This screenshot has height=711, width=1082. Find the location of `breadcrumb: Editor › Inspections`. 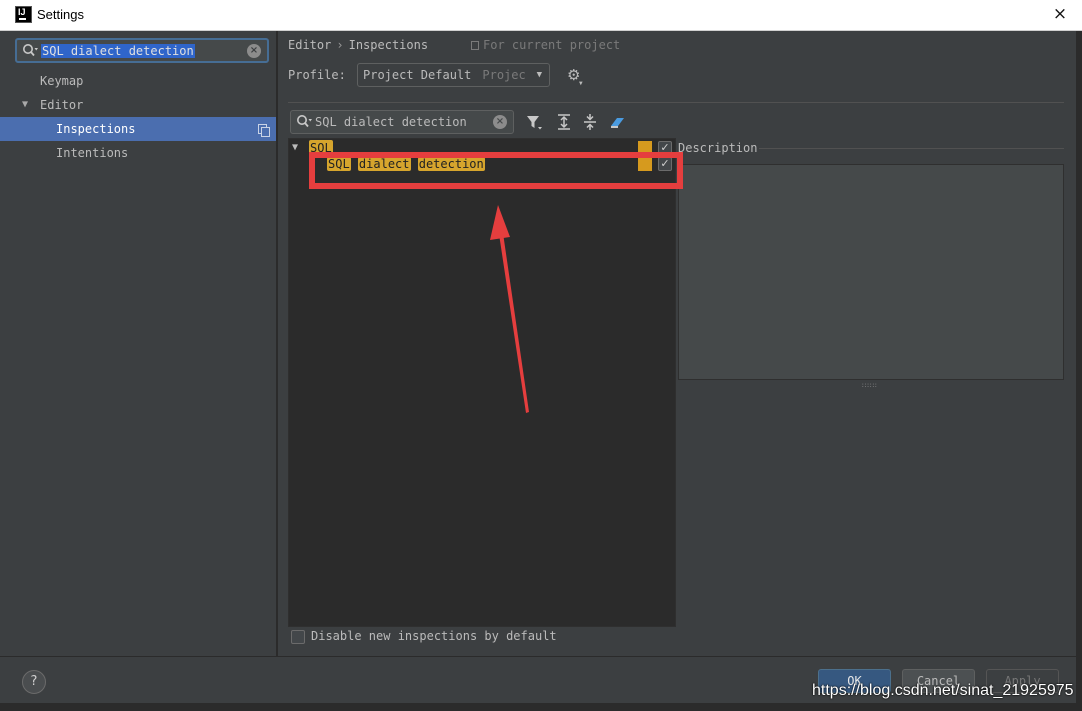

breadcrumb: Editor › Inspections is located at coordinates (358, 45).